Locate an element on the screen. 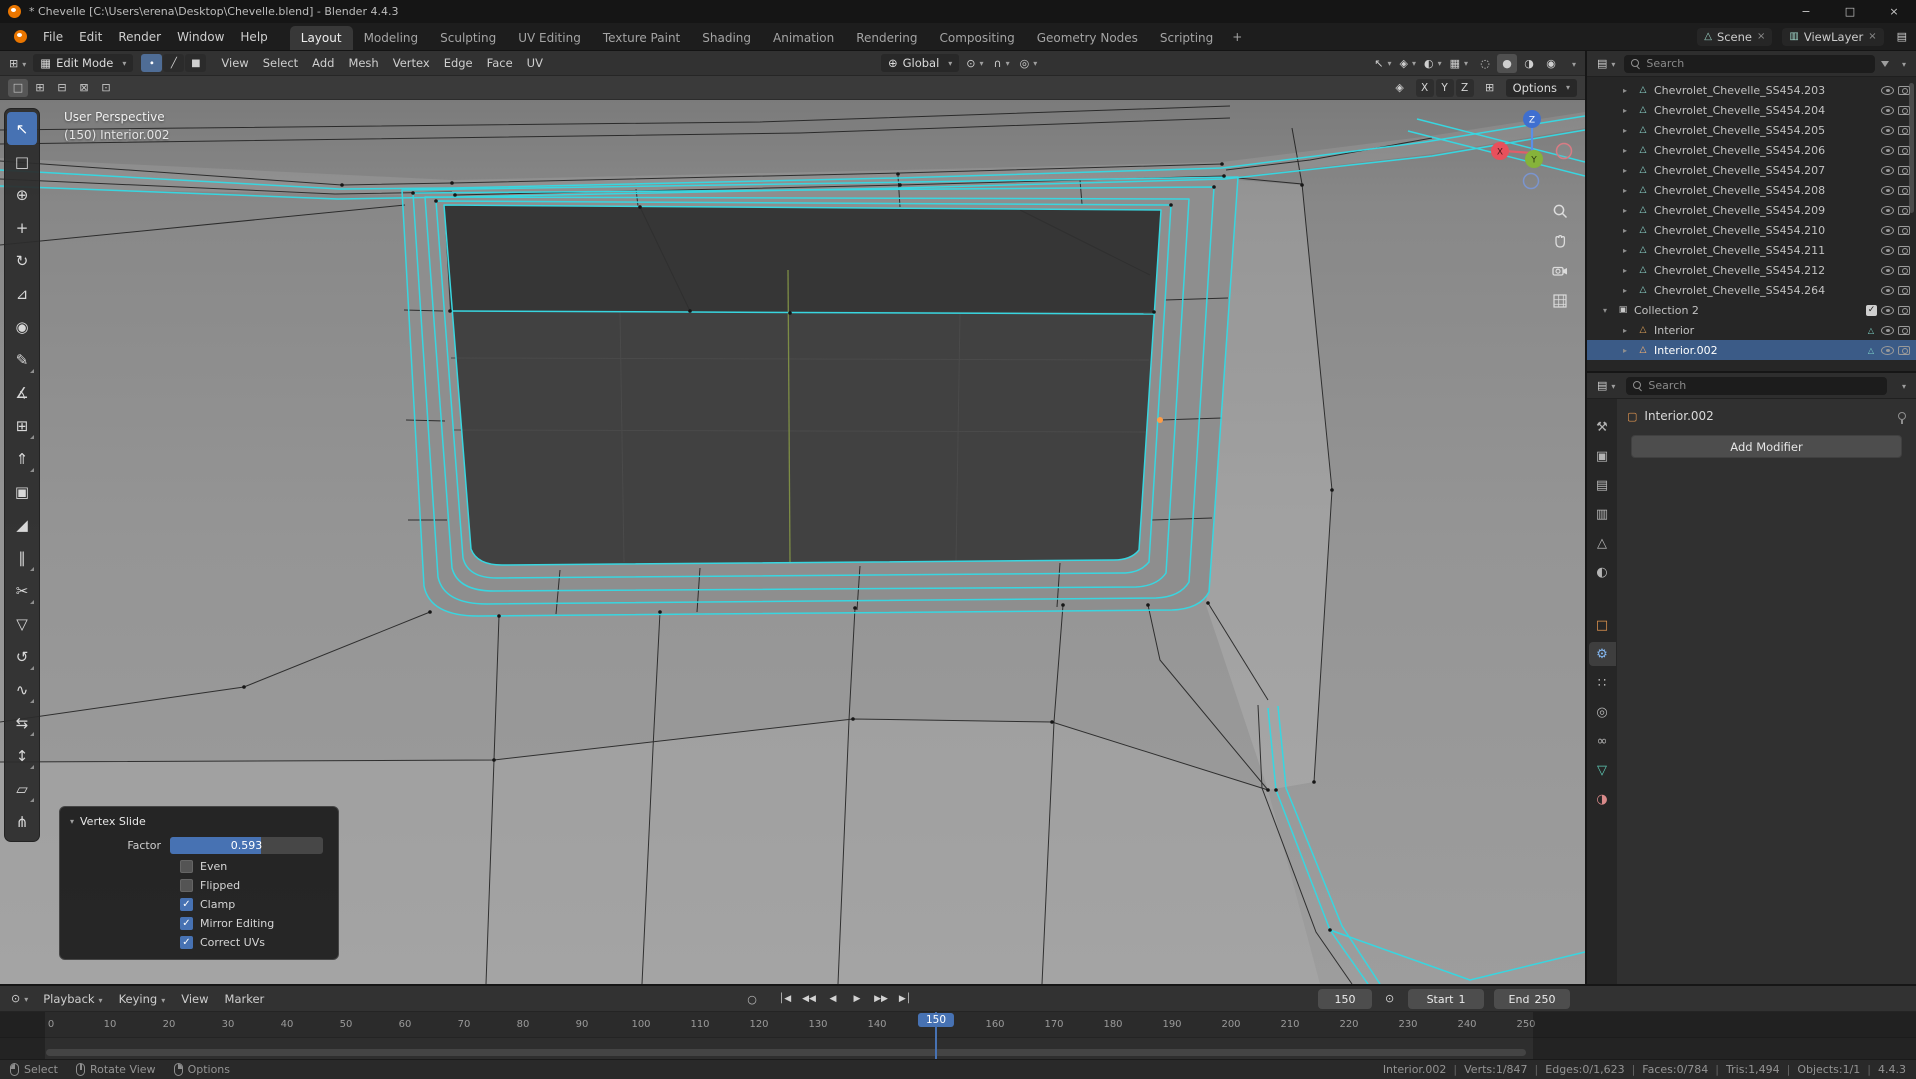 The height and width of the screenshot is (1079, 1916). face-select-mode: ■ is located at coordinates (196, 63).